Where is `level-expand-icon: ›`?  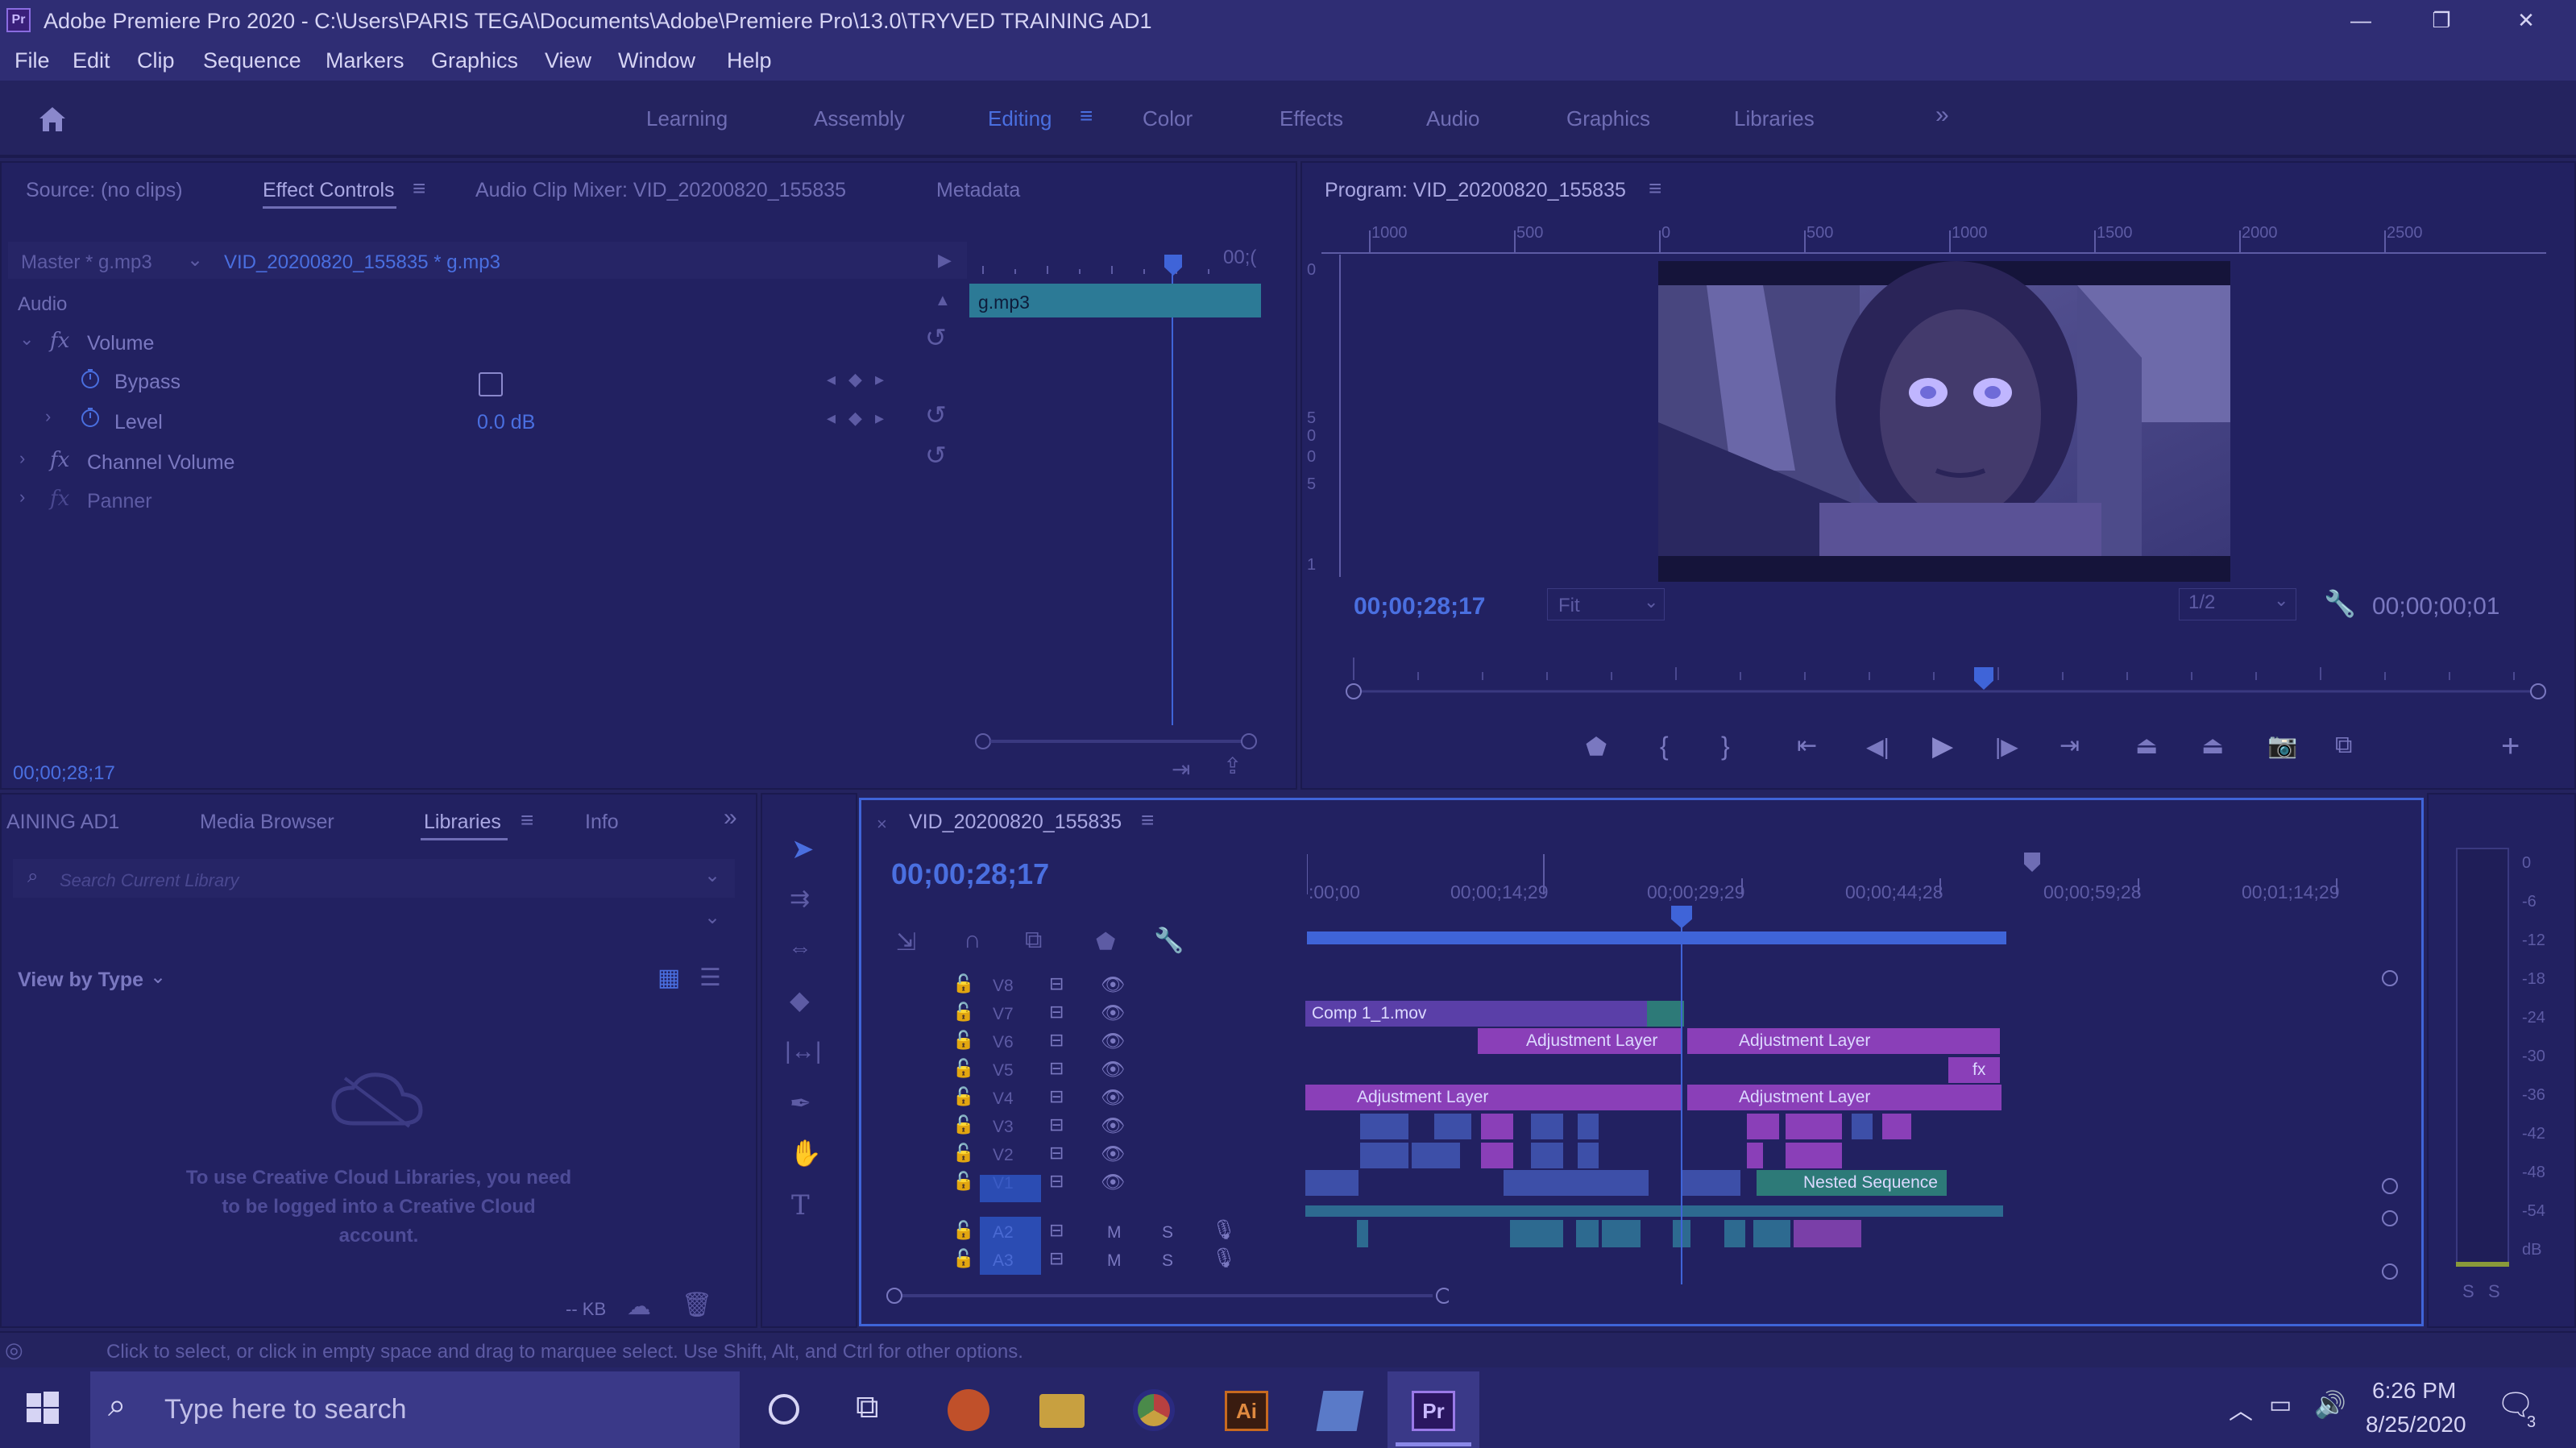
level-expand-icon: › is located at coordinates (48, 417).